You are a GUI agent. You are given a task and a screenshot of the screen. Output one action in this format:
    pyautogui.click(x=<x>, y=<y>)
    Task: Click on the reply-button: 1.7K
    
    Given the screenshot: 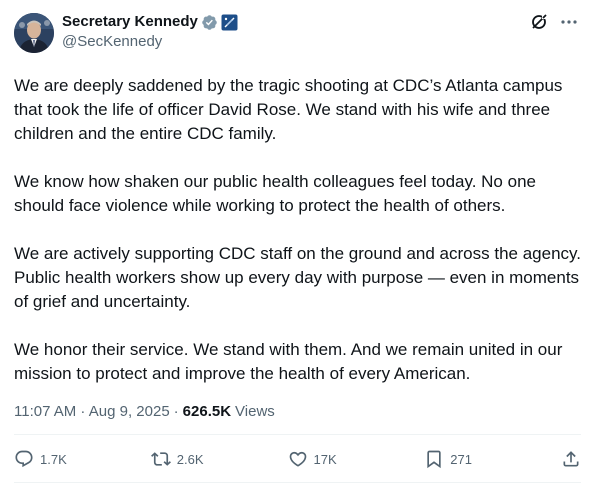 What is the action you would take?
    pyautogui.click(x=44, y=459)
    